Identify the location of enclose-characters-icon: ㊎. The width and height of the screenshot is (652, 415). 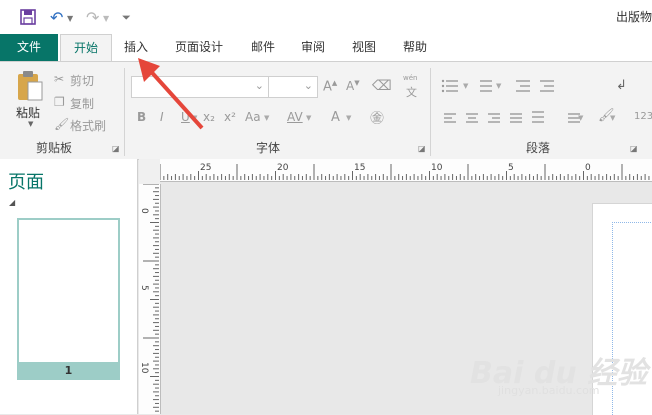
(377, 118).